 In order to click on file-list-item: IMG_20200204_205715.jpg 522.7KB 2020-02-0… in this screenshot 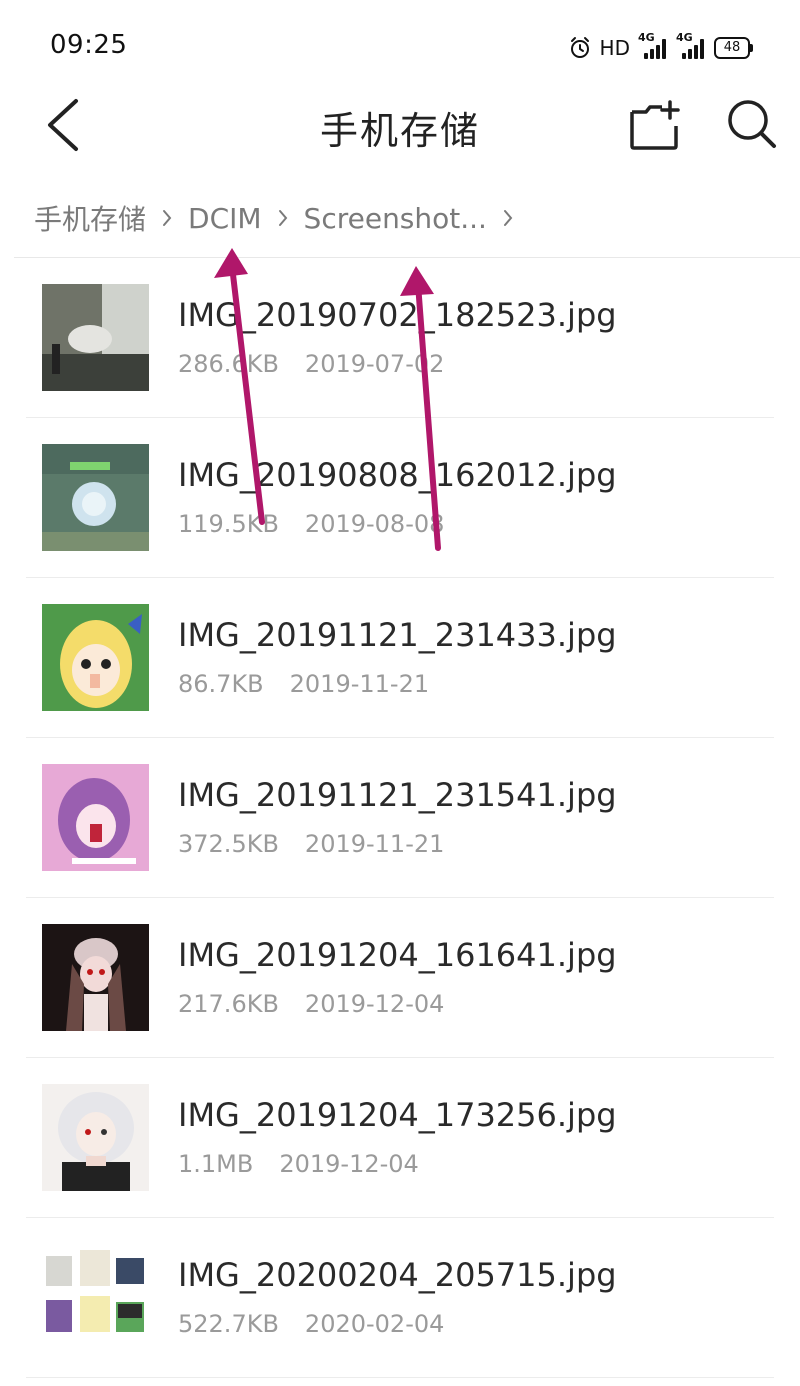, I will do `click(400, 1298)`.